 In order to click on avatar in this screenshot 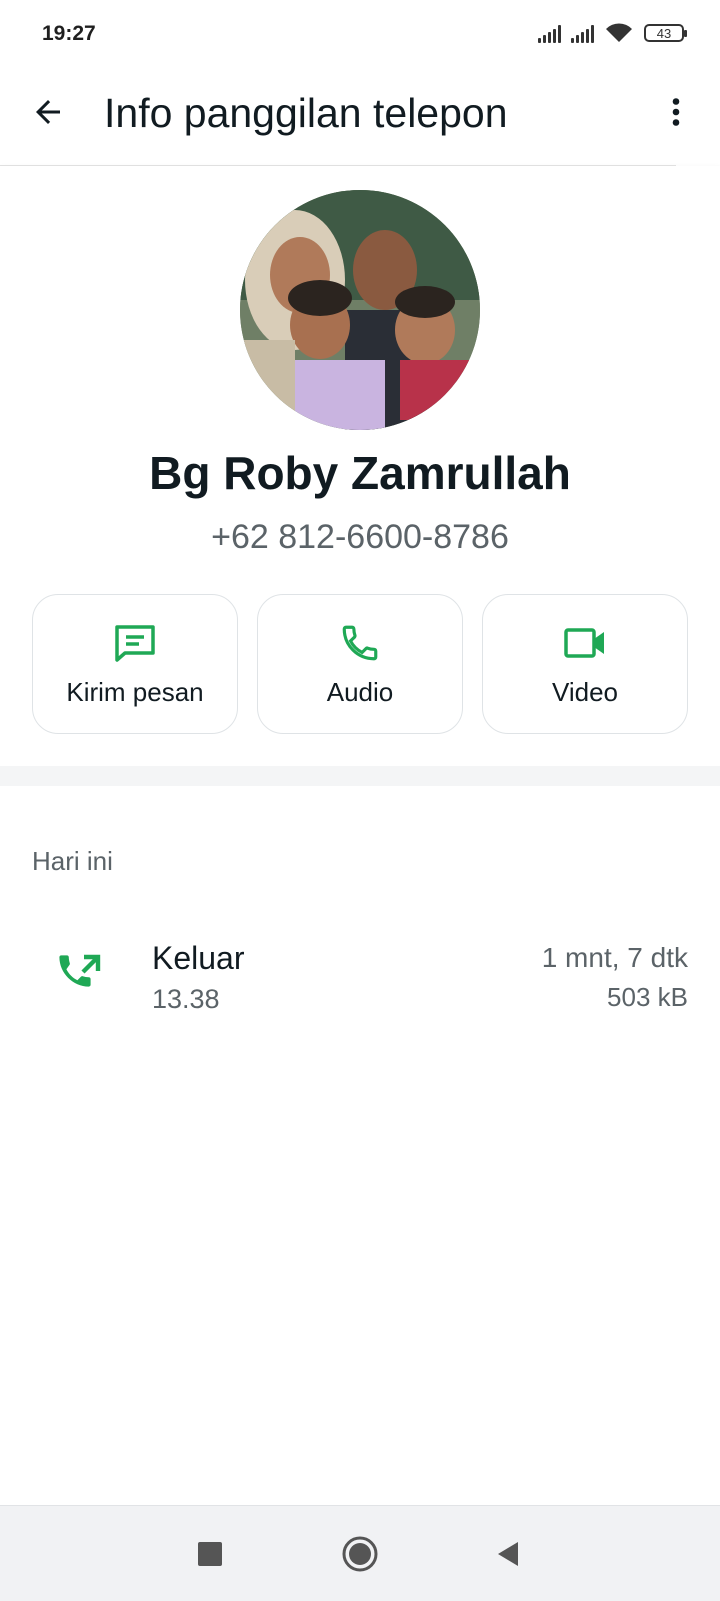, I will do `click(360, 310)`.